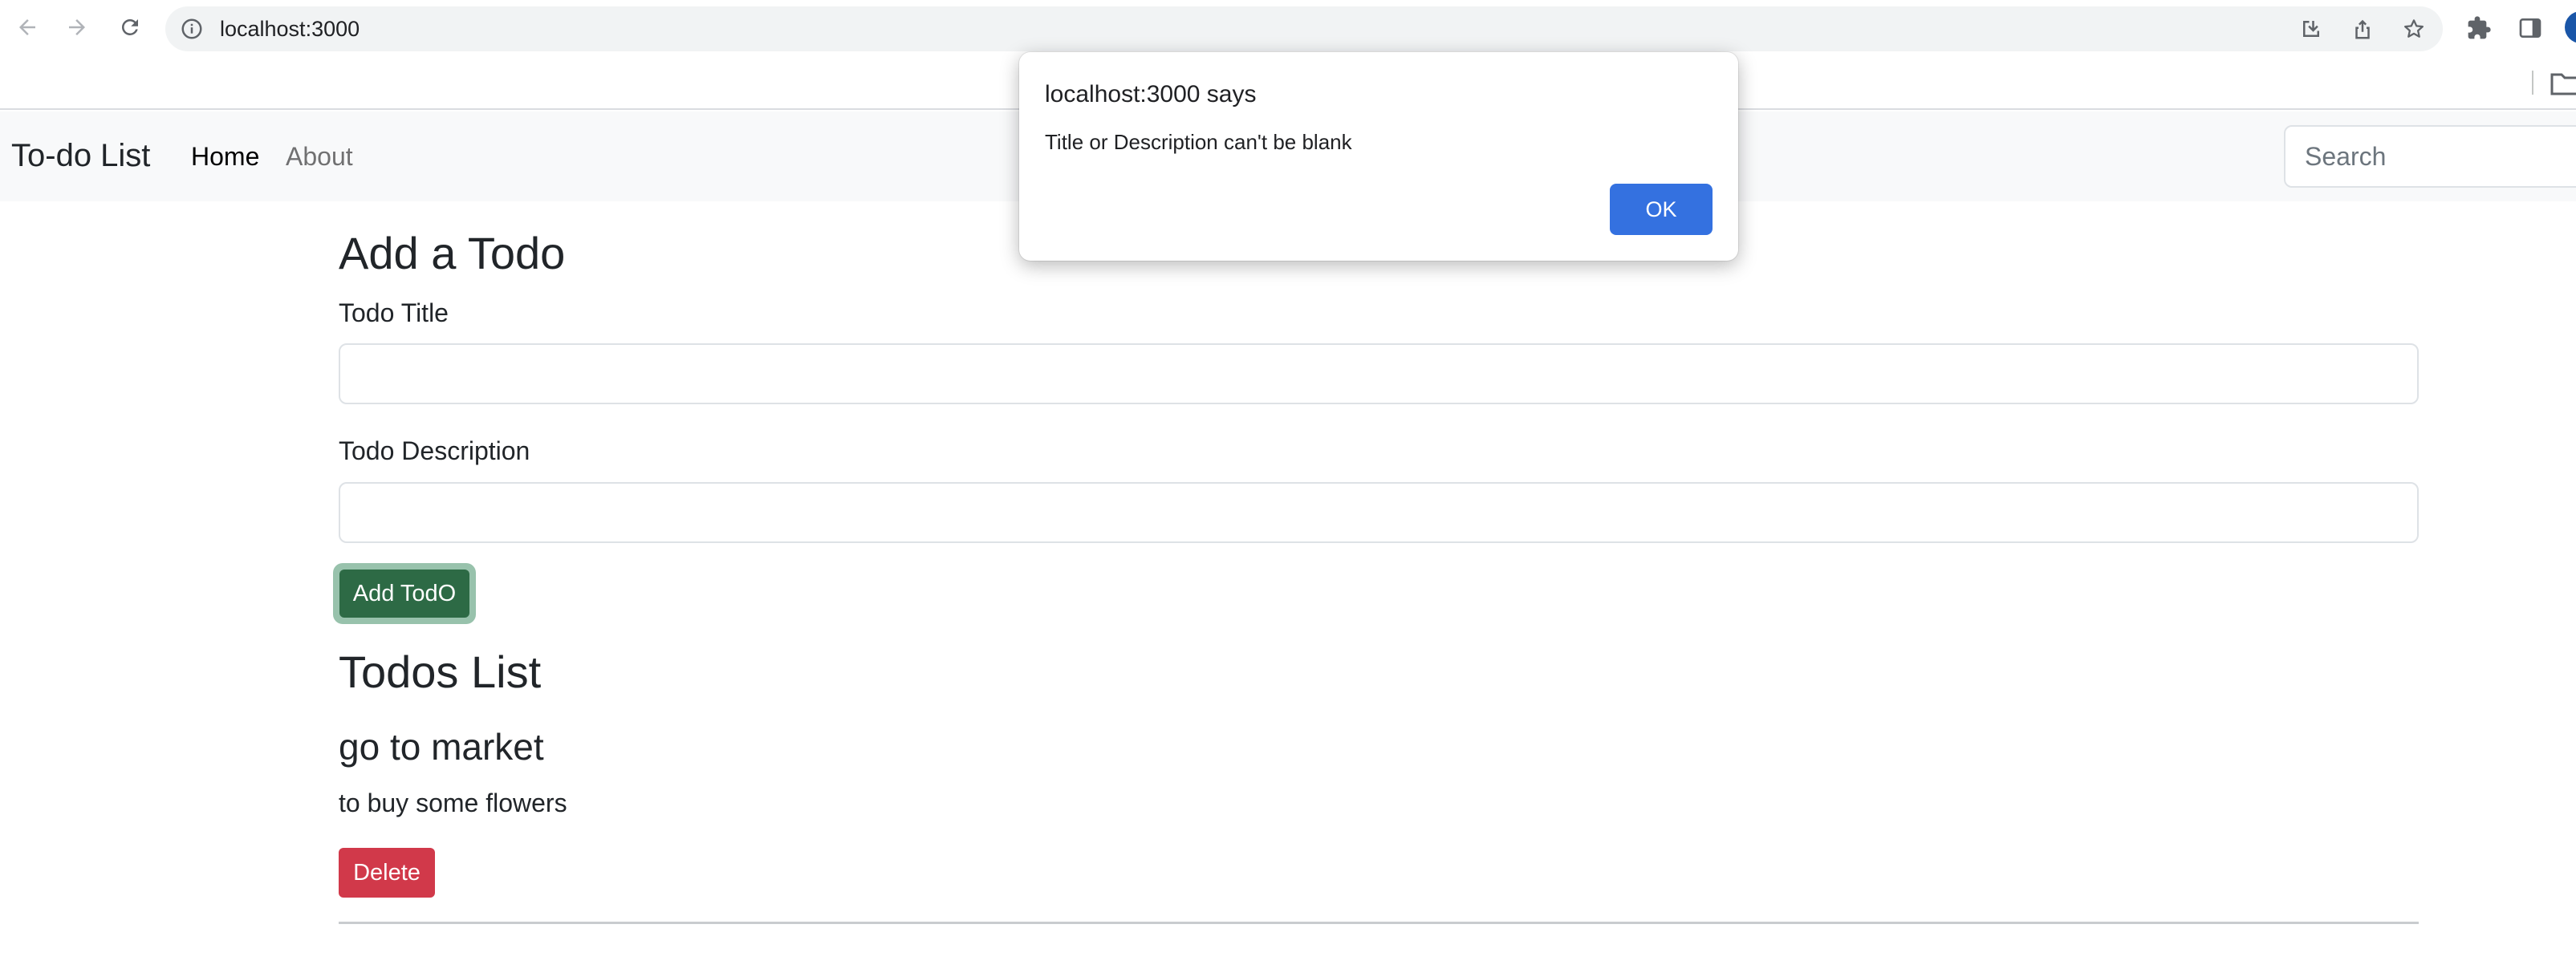  I want to click on back-button, so click(27, 27).